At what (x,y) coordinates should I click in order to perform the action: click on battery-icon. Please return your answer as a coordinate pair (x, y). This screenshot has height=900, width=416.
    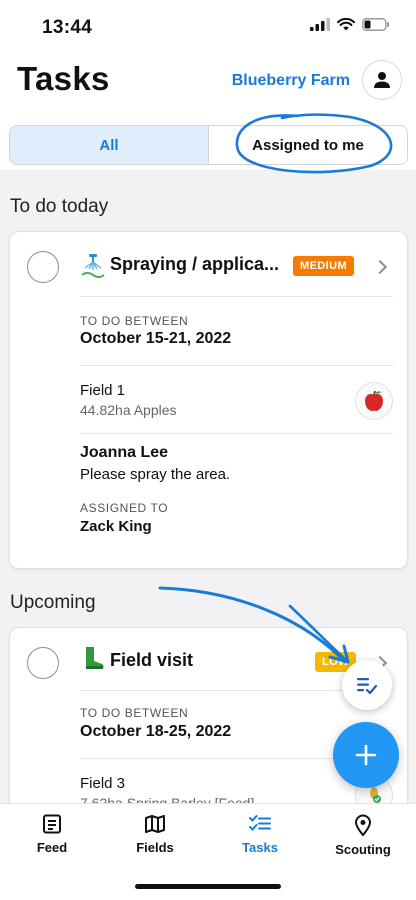
    Looking at the image, I should click on (375, 24).